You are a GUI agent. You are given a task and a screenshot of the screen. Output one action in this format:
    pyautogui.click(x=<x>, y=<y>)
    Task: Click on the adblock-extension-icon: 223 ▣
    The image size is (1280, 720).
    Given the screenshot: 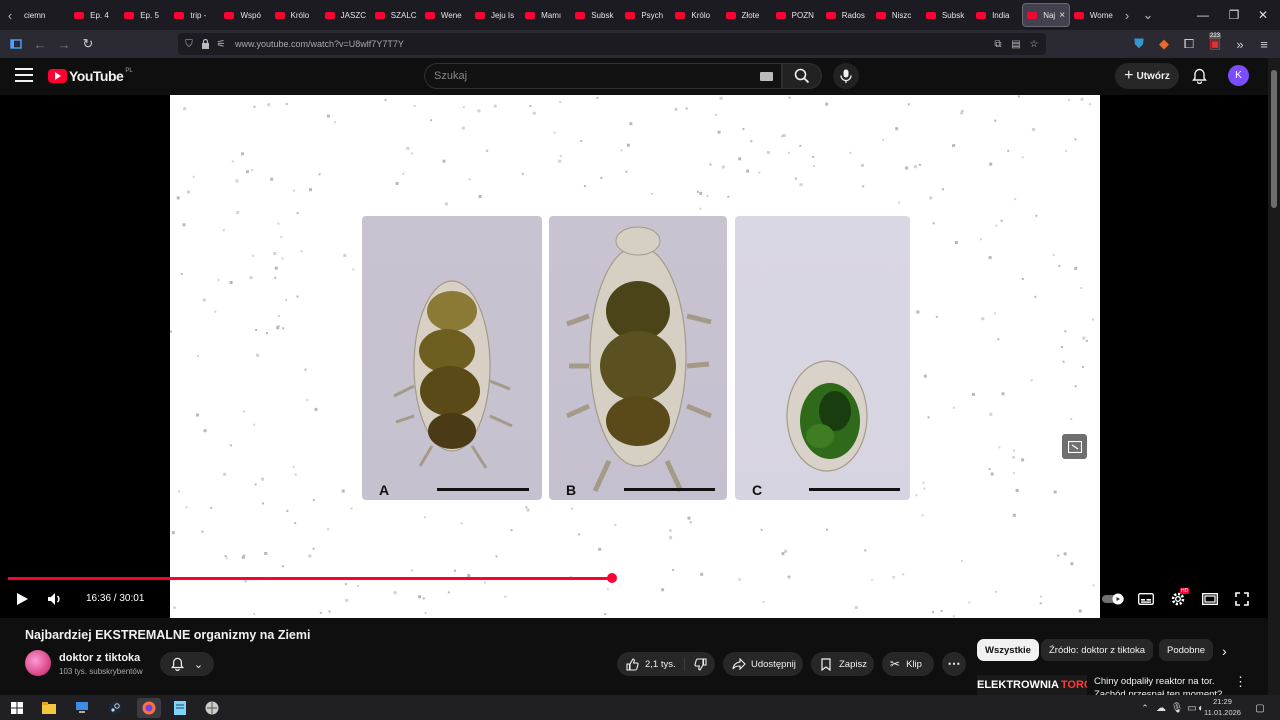 What is the action you would take?
    pyautogui.click(x=1215, y=44)
    